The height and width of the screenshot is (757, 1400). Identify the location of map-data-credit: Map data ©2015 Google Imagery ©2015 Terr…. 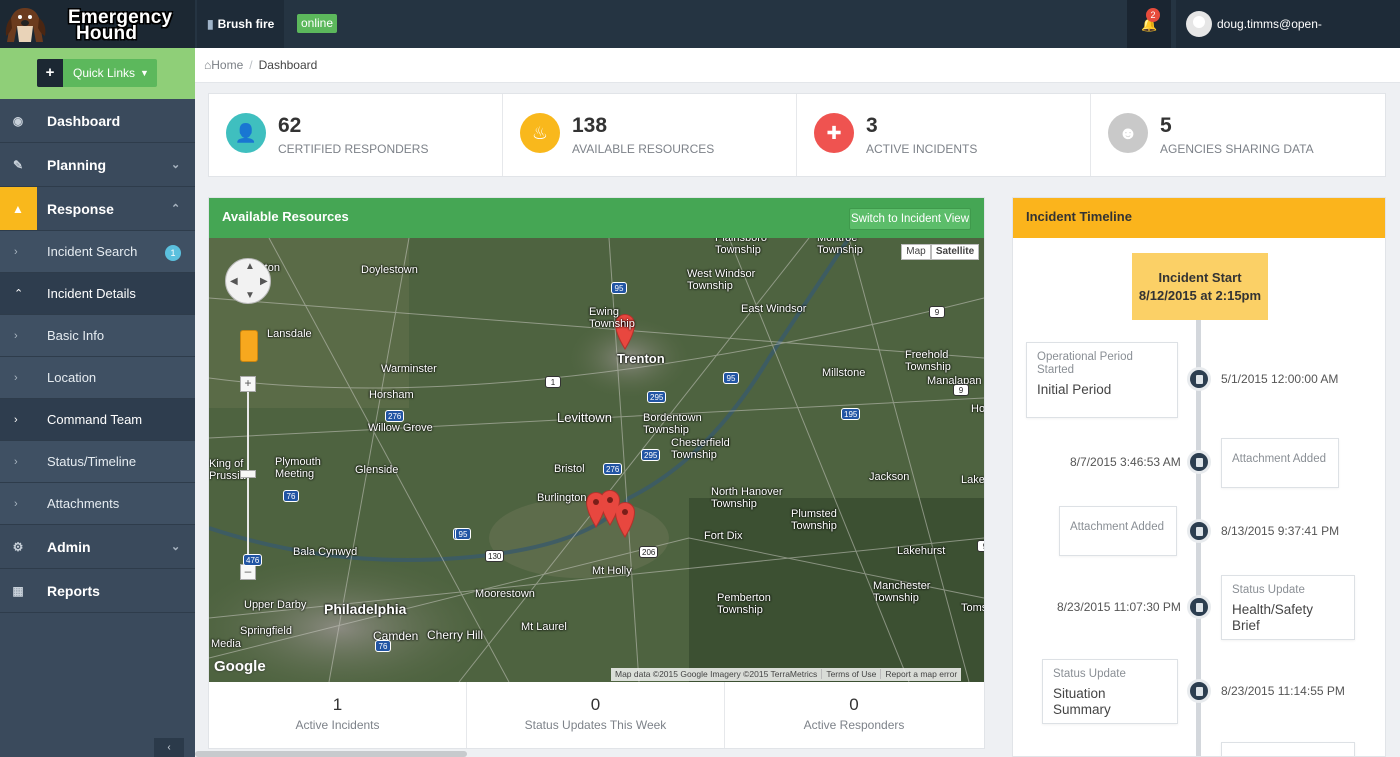
(717, 674).